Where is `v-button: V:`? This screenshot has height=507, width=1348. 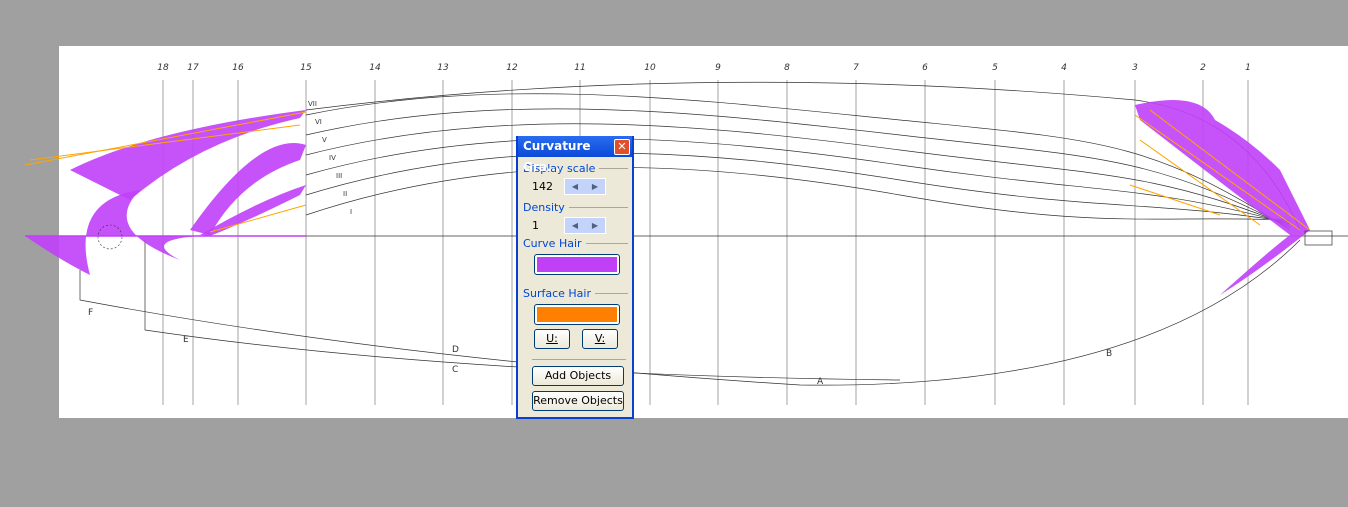
v-button: V: is located at coordinates (600, 339).